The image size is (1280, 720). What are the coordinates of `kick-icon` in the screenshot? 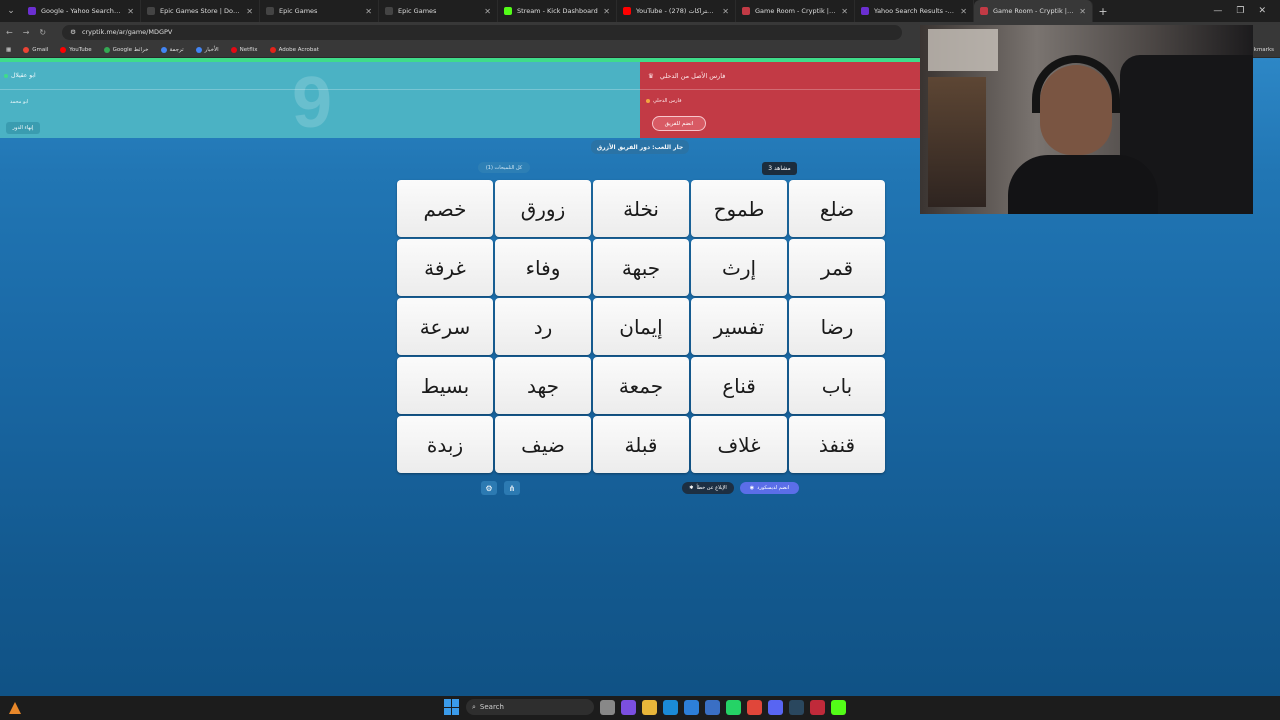 It's located at (838, 707).